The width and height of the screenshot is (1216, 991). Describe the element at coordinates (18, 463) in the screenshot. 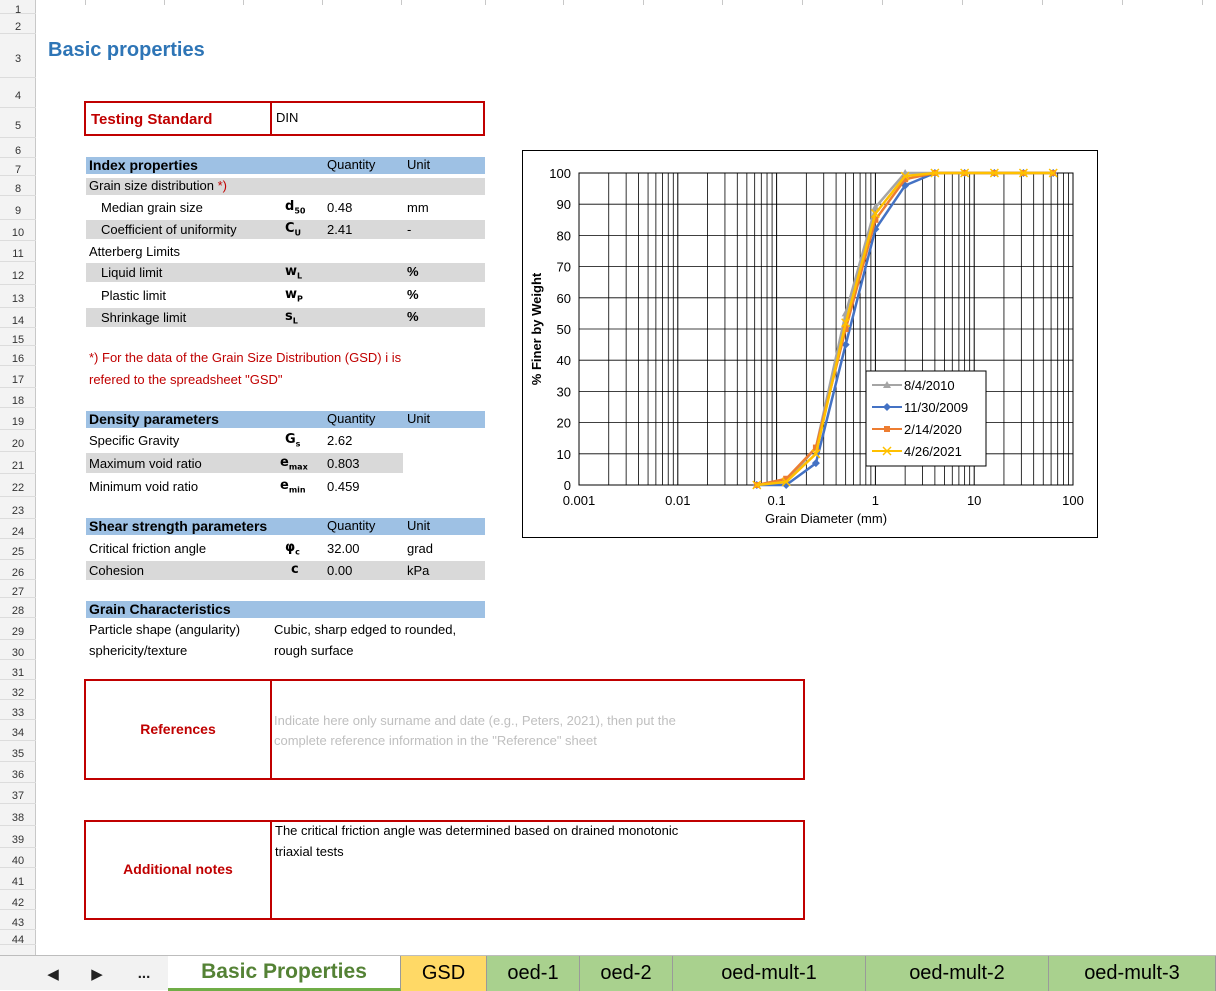

I see `row-header: 21` at that location.